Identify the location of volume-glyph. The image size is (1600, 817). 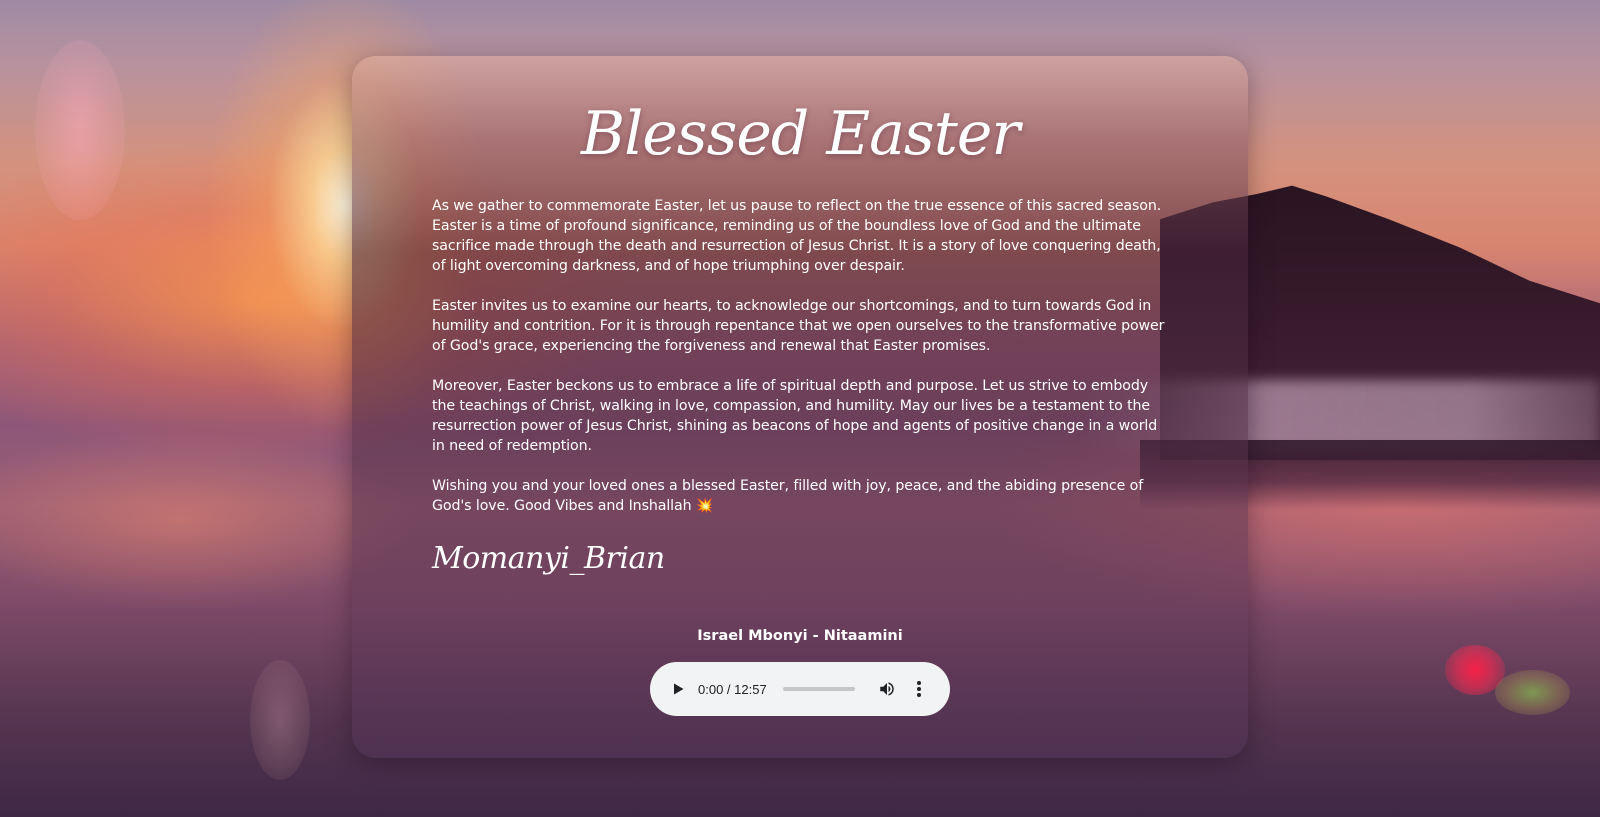
(886, 689).